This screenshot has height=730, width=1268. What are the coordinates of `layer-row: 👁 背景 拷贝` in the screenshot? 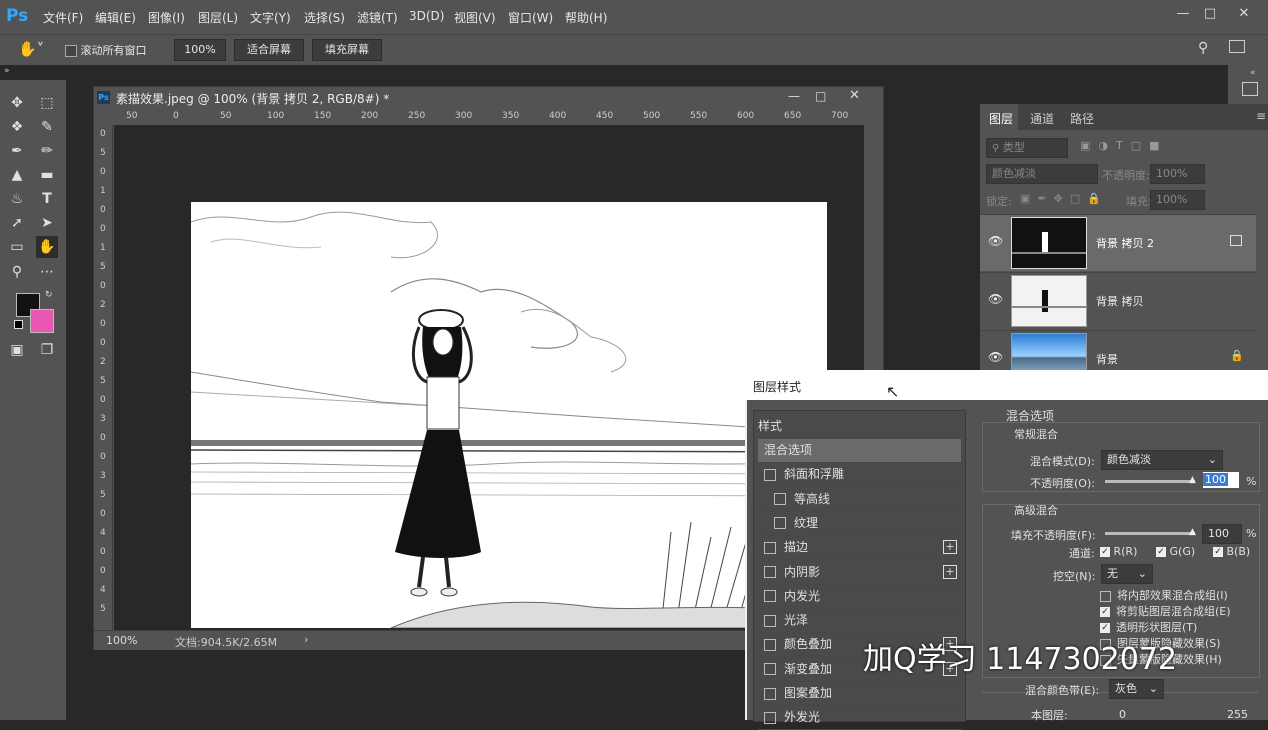 It's located at (1118, 300).